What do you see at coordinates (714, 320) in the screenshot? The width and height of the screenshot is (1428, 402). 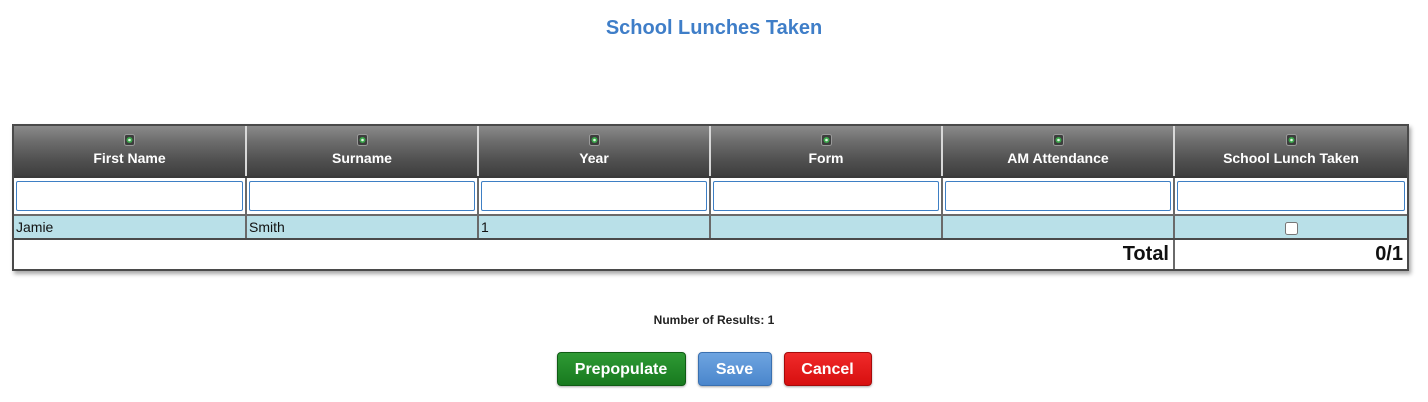 I see `results-count: Number of Results: 1` at bounding box center [714, 320].